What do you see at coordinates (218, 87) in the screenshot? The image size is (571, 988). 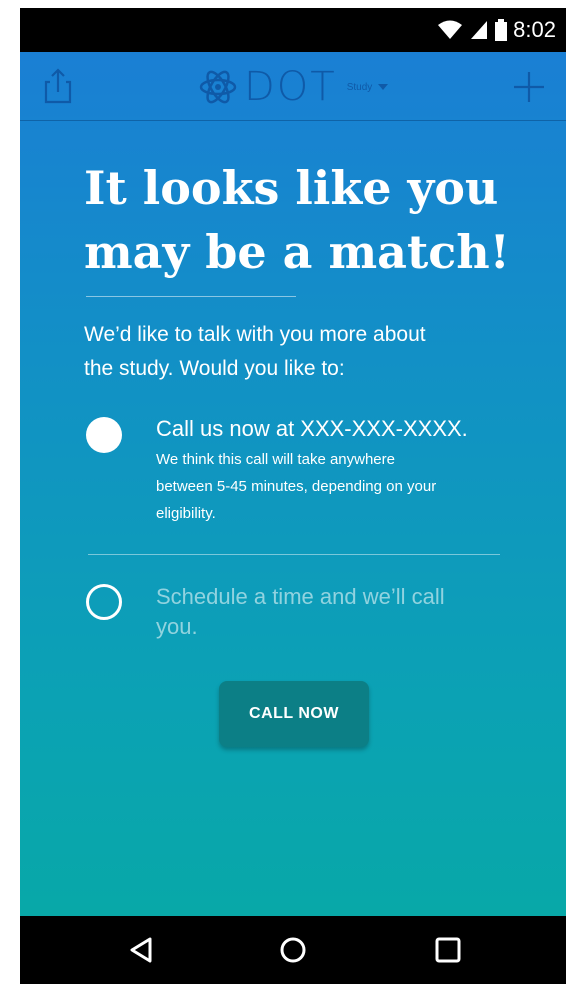 I see `atom-logo-icon` at bounding box center [218, 87].